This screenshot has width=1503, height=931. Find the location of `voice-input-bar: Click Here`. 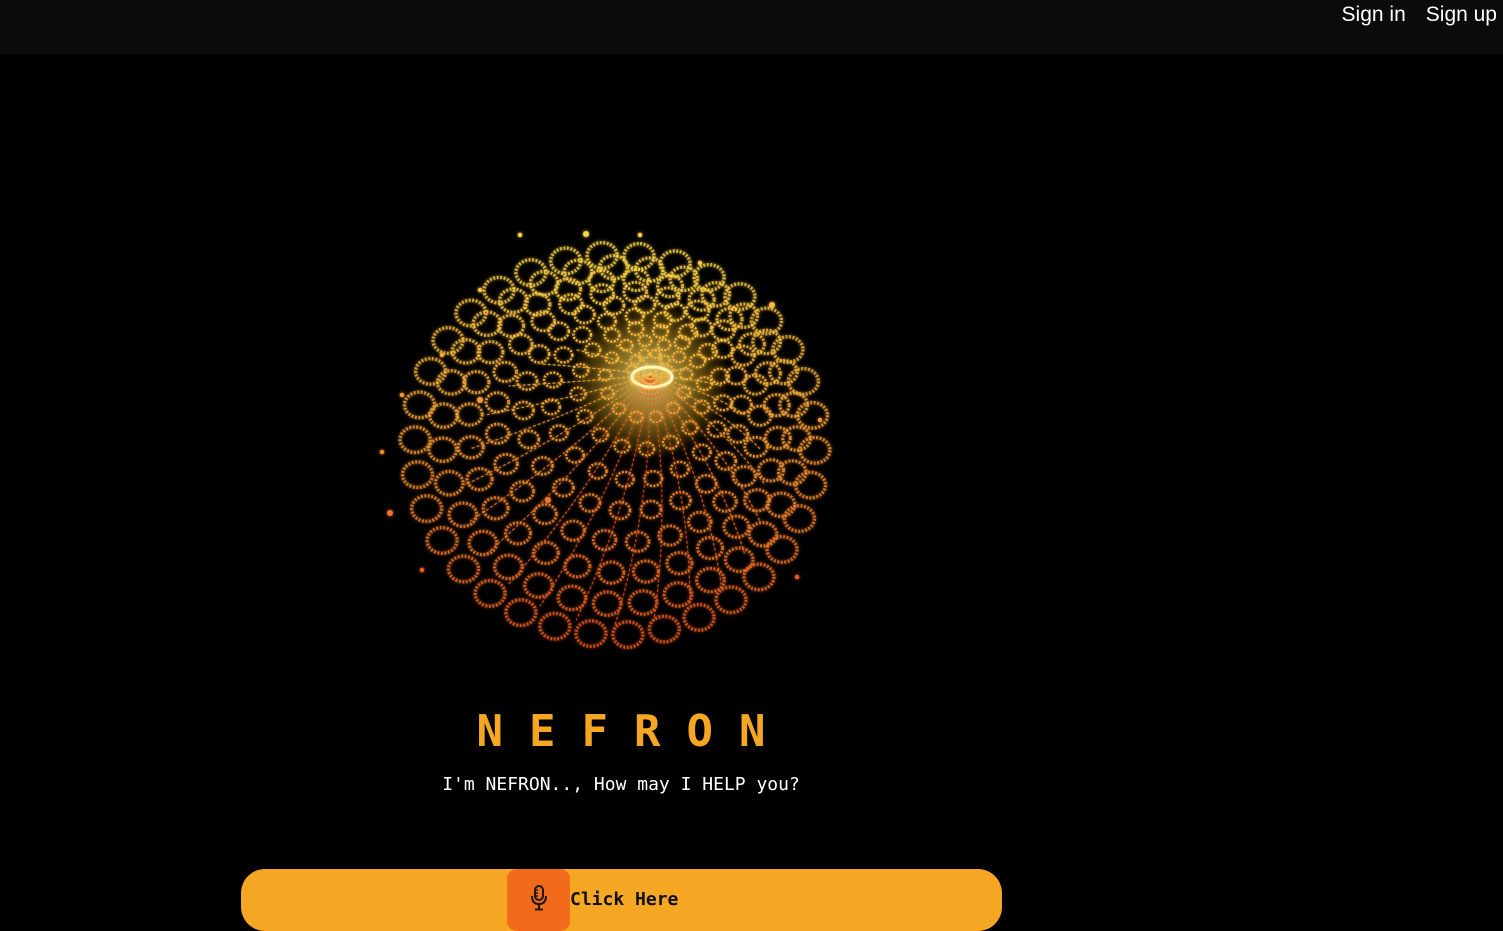

voice-input-bar: Click Here is located at coordinates (621, 900).